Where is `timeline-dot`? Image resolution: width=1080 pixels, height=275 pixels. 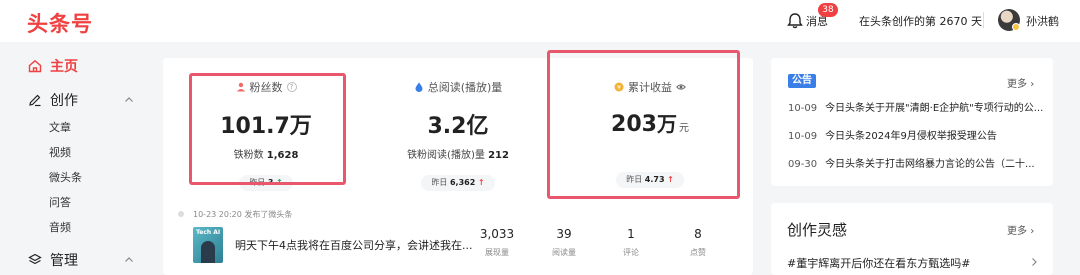
timeline-dot is located at coordinates (181, 214).